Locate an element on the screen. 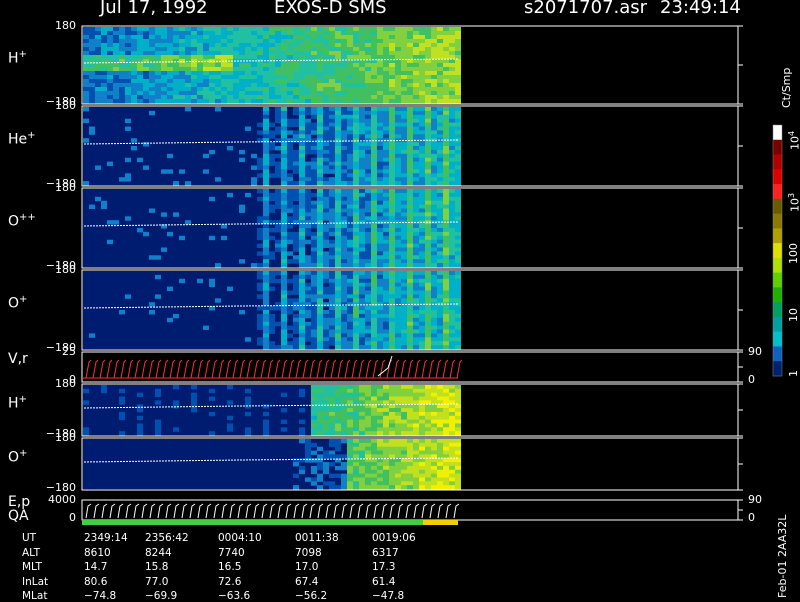 Image resolution: width=800 pixels, height=602 pixels. table-cell: 0011:38 is located at coordinates (317, 538).